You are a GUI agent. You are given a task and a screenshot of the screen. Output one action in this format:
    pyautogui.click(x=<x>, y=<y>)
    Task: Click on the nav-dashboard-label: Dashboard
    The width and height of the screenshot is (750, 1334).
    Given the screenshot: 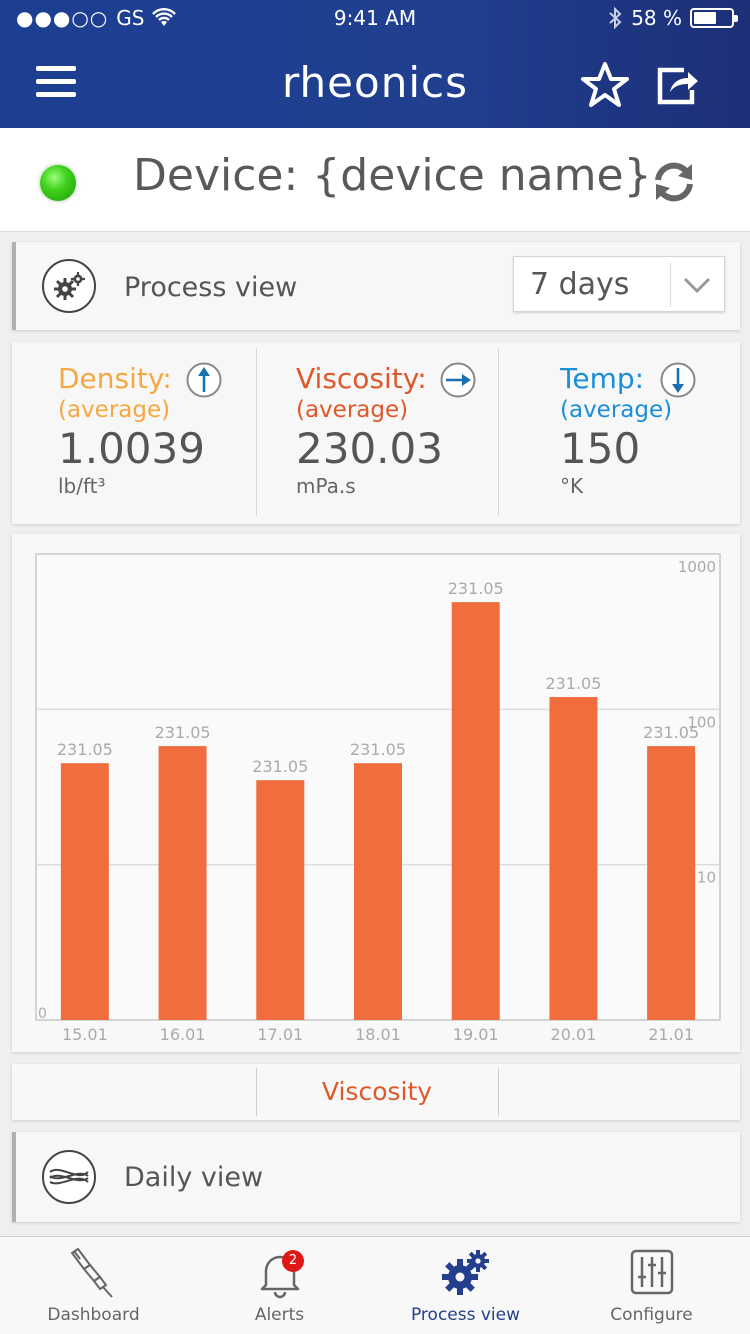 What is the action you would take?
    pyautogui.click(x=93, y=1315)
    